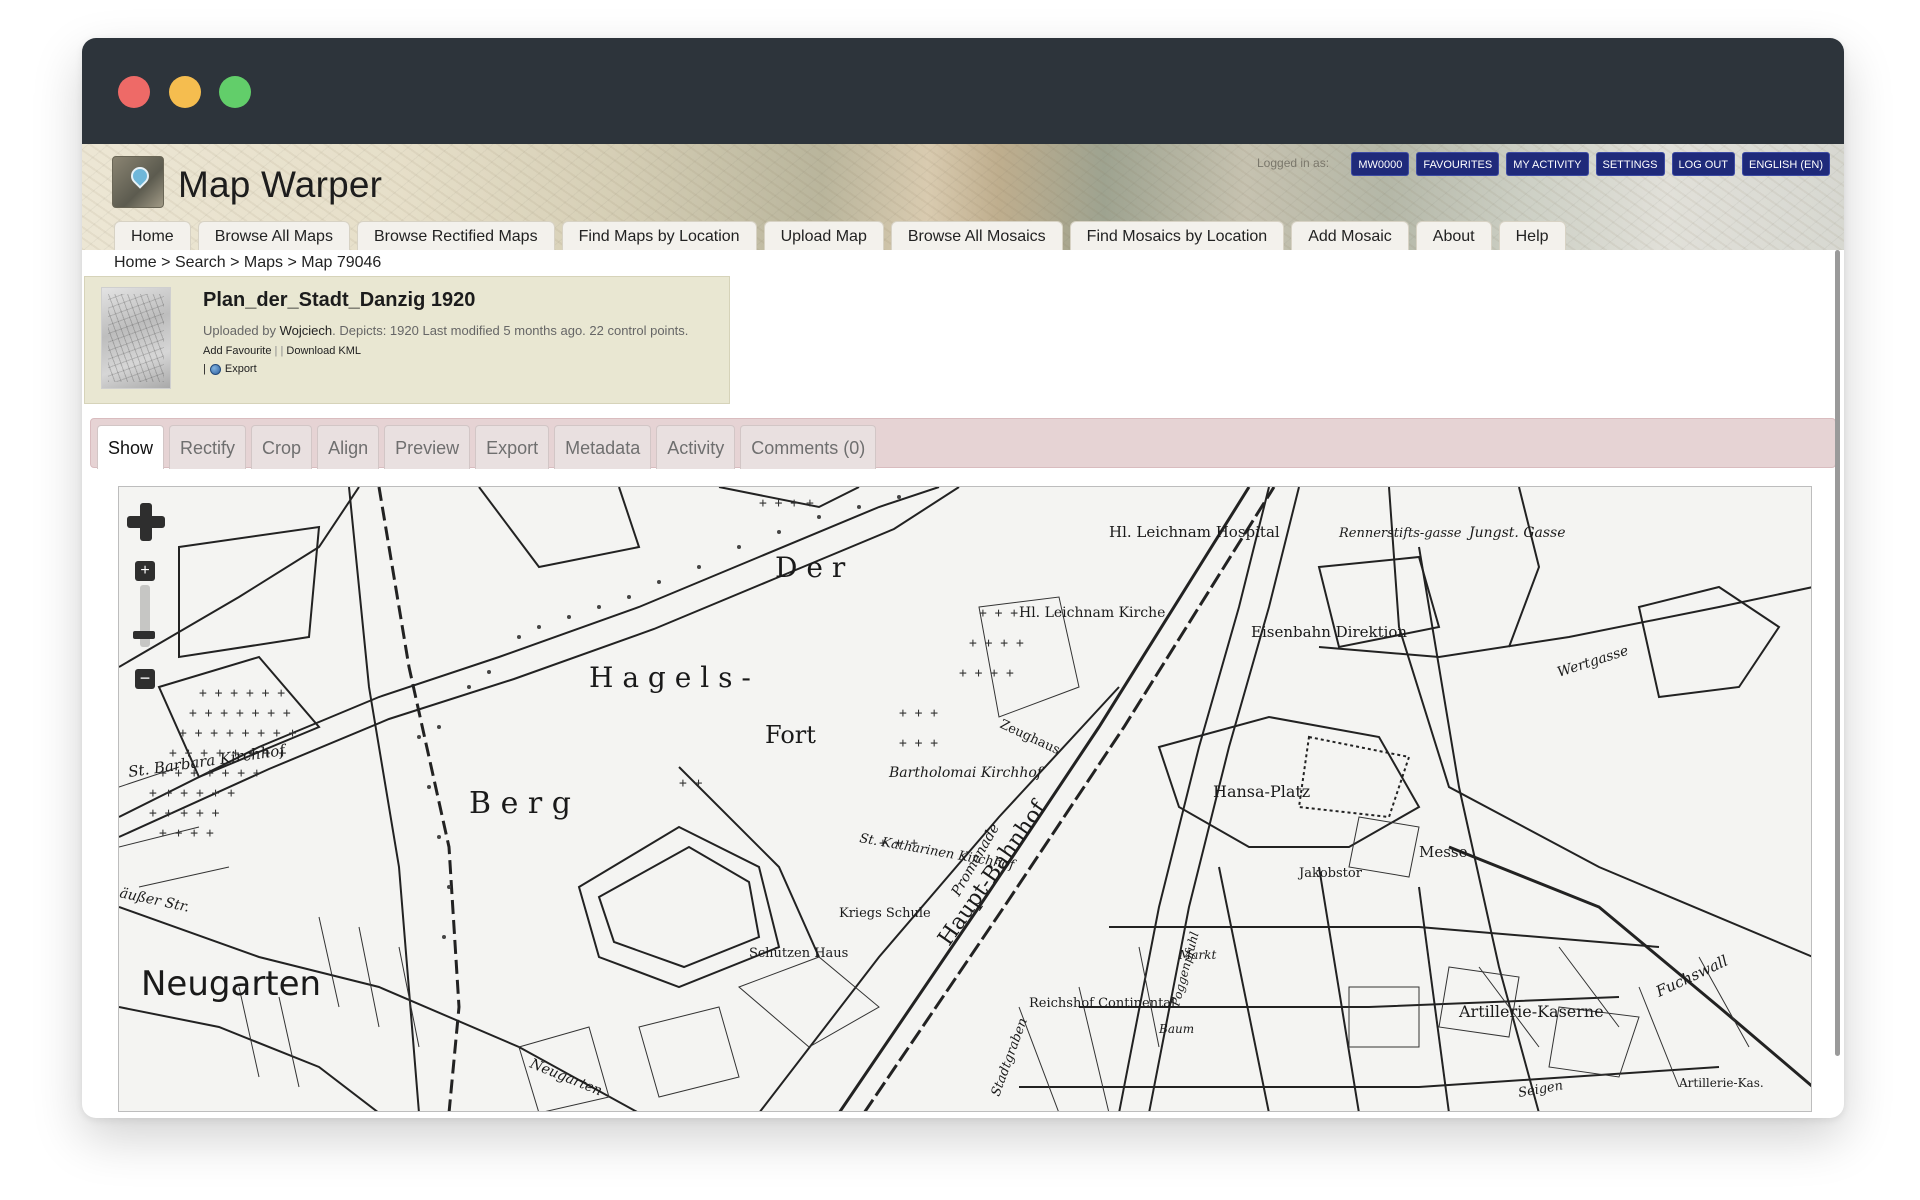 Image resolution: width=1920 pixels, height=1200 pixels. What do you see at coordinates (215, 369) in the screenshot?
I see `globe-icon` at bounding box center [215, 369].